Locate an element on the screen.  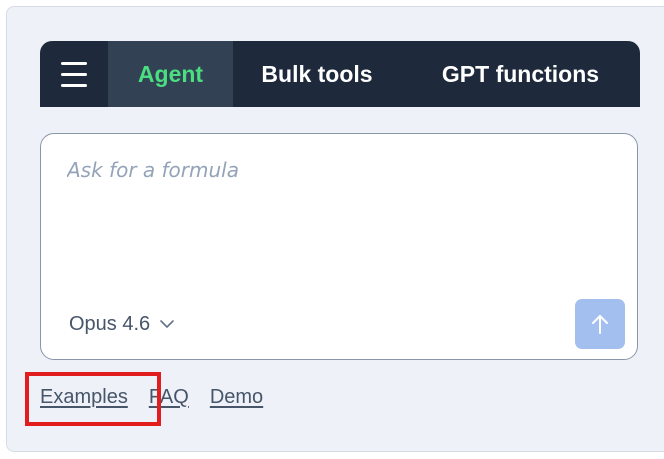
model-selector: Opus 4.6 is located at coordinates (121, 324).